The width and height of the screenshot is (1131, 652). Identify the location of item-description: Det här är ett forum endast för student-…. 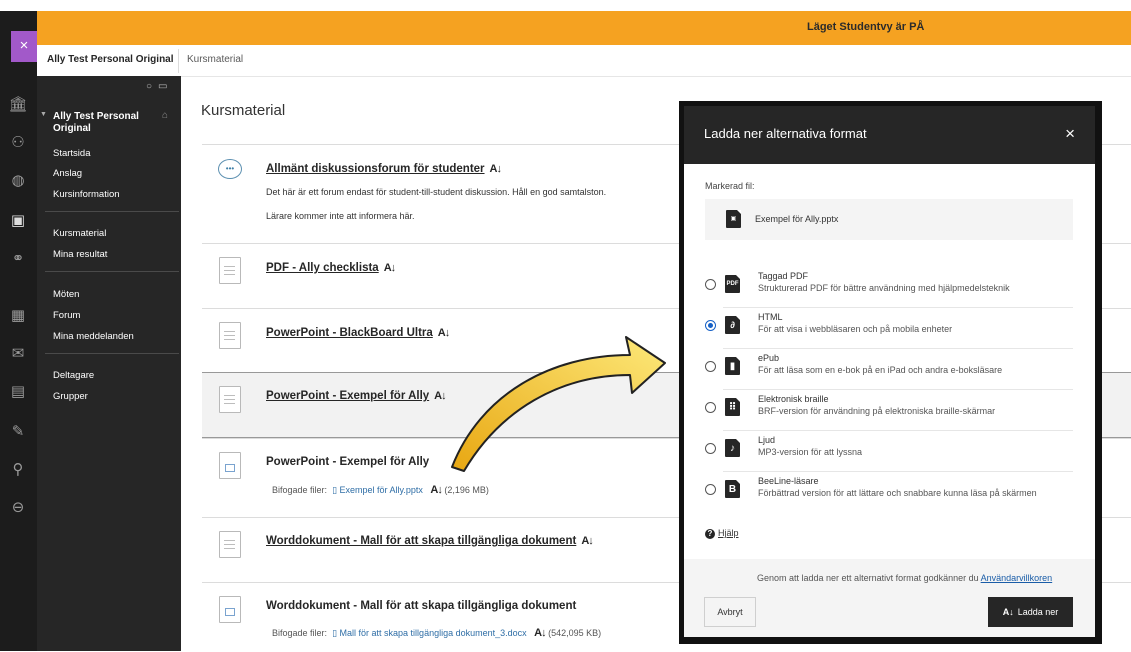
(436, 192).